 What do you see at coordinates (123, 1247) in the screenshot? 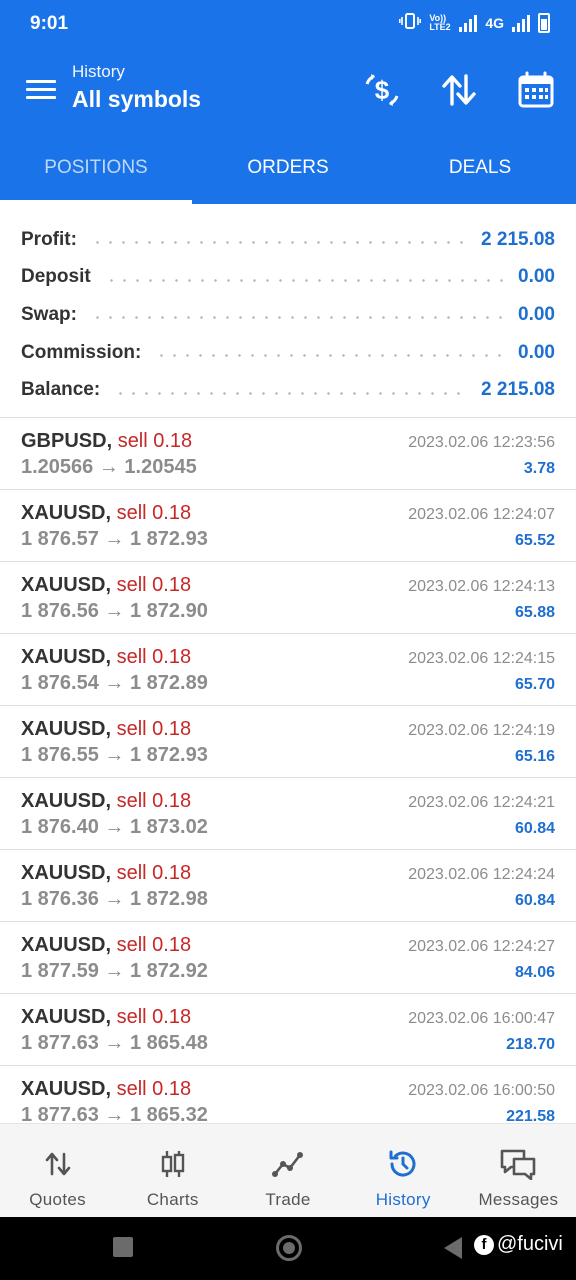
I see `recents-button` at bounding box center [123, 1247].